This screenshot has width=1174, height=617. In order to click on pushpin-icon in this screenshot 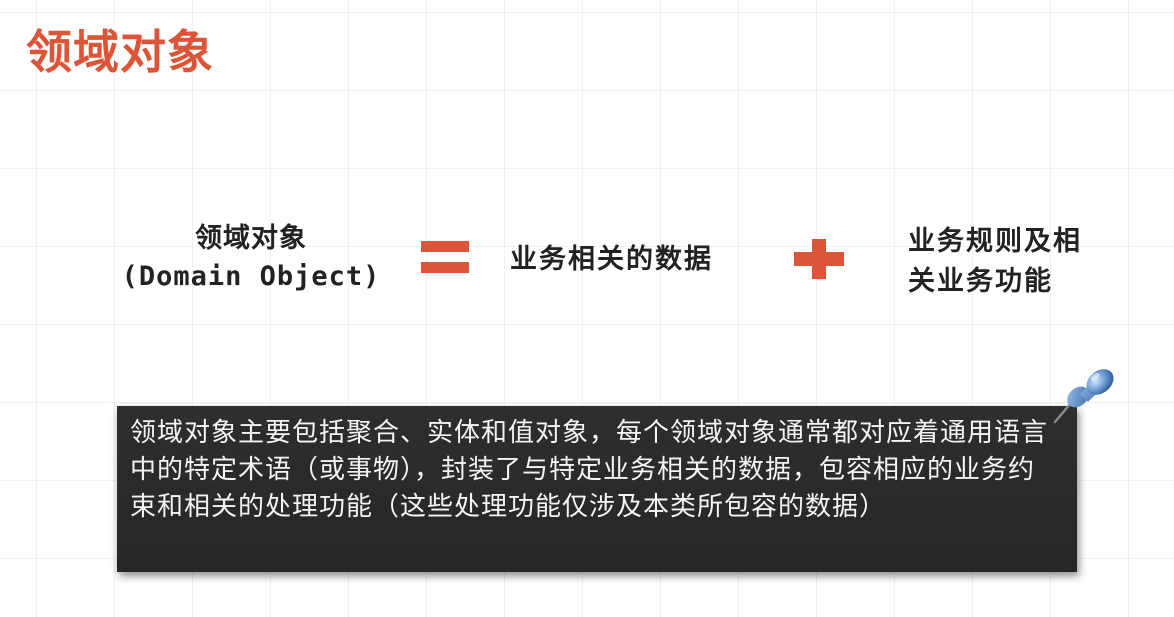, I will do `click(1083, 396)`.